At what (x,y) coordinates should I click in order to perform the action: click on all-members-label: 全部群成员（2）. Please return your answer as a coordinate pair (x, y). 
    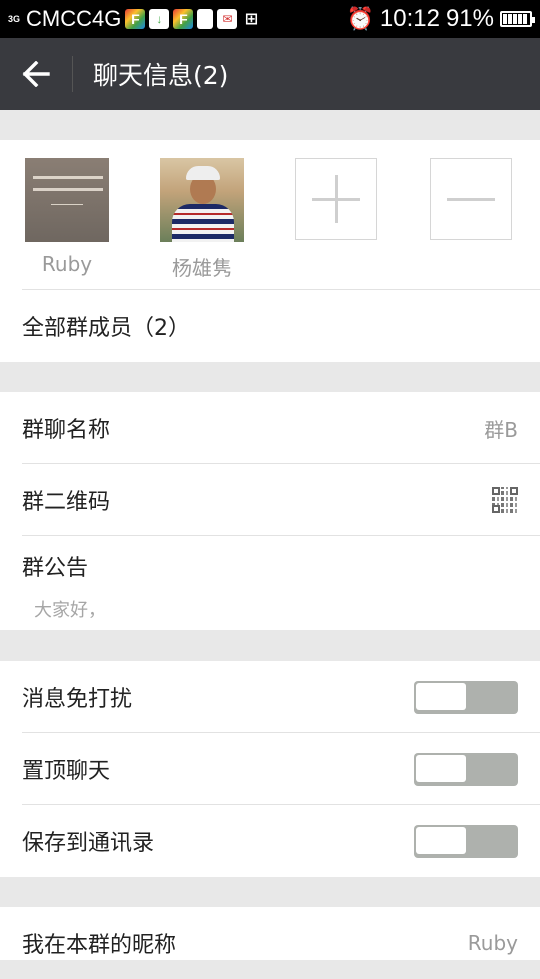
    Looking at the image, I should click on (106, 328).